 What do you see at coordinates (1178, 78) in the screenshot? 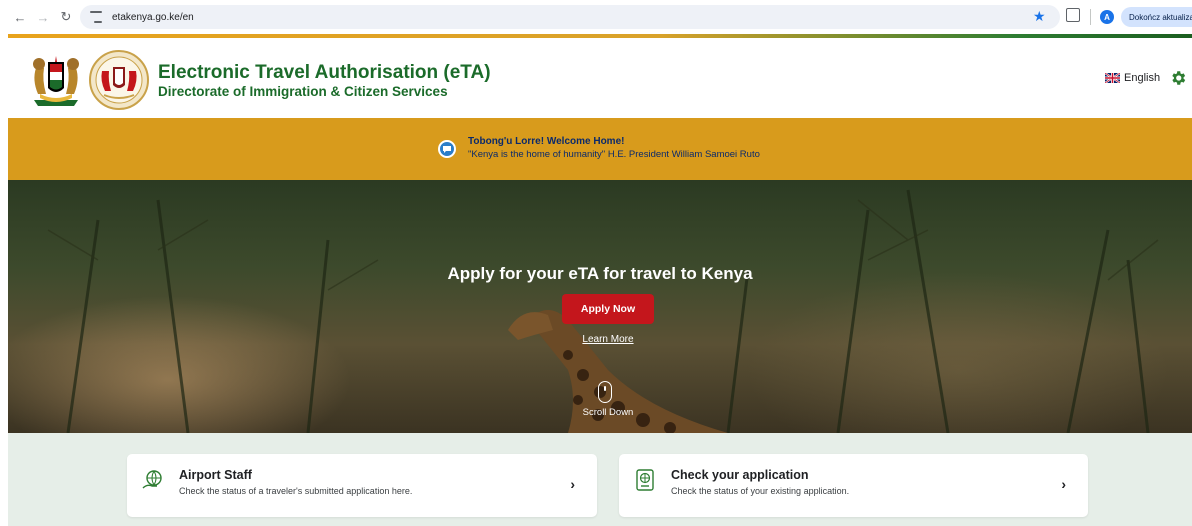
I see `settings-gear-icon` at bounding box center [1178, 78].